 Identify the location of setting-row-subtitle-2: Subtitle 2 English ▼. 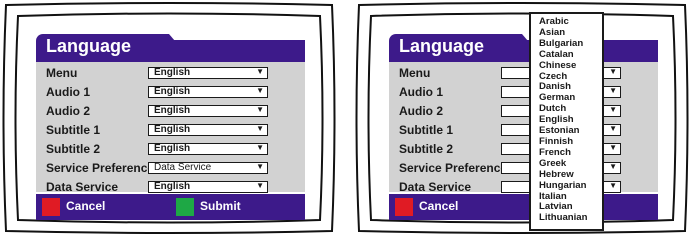
(170, 149).